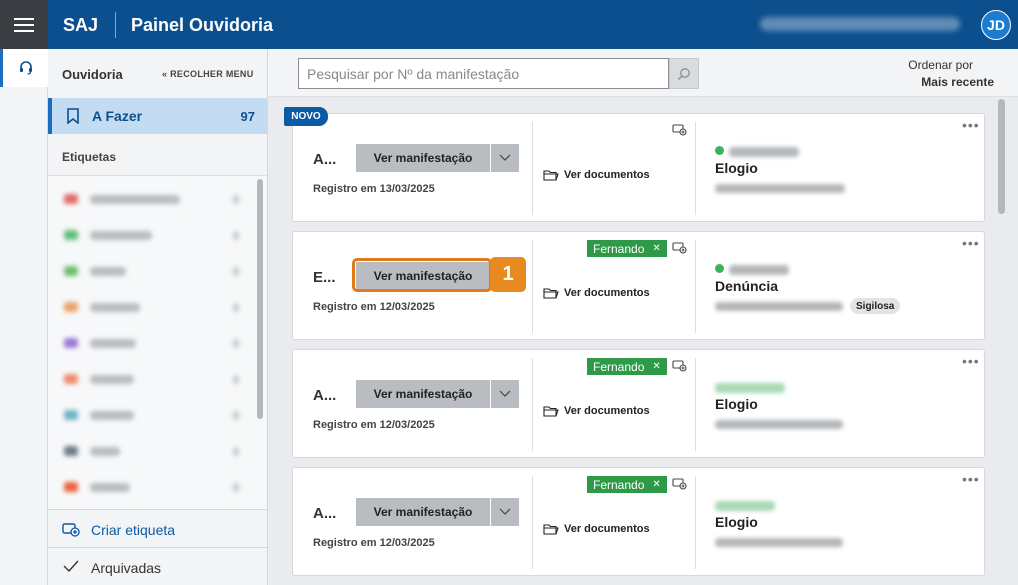 This screenshot has width=1018, height=585. I want to click on sidebar-item-a-fazer: A Fazer 97, so click(157, 116).